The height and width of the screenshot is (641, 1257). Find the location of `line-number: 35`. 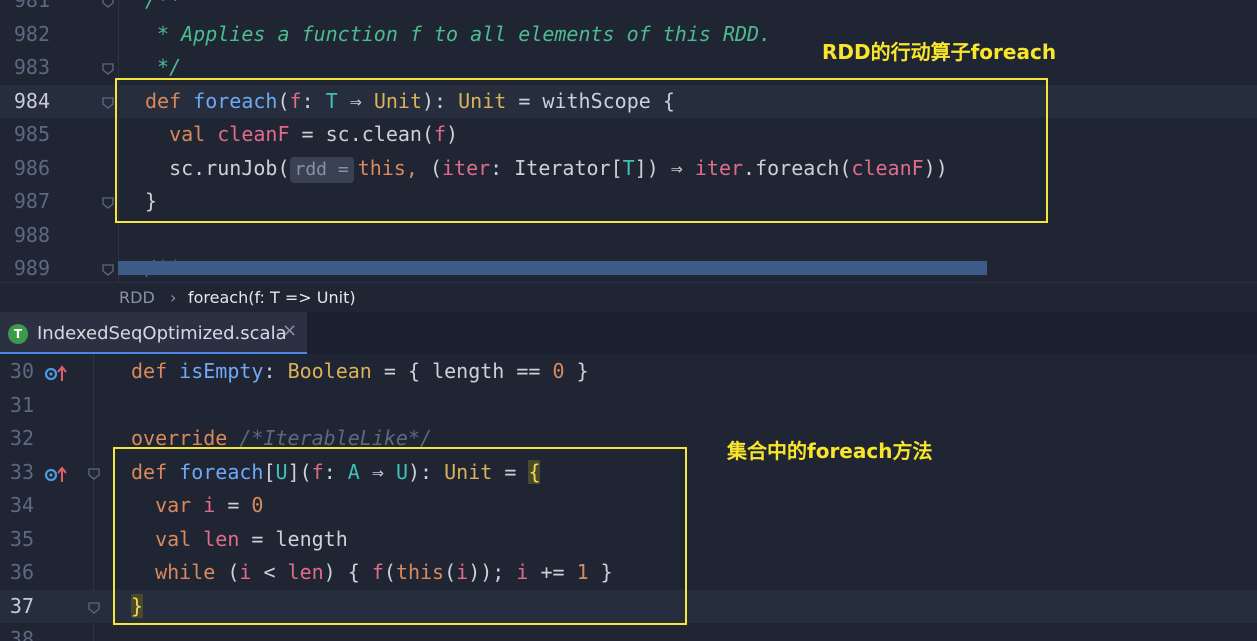

line-number: 35 is located at coordinates (21, 538).